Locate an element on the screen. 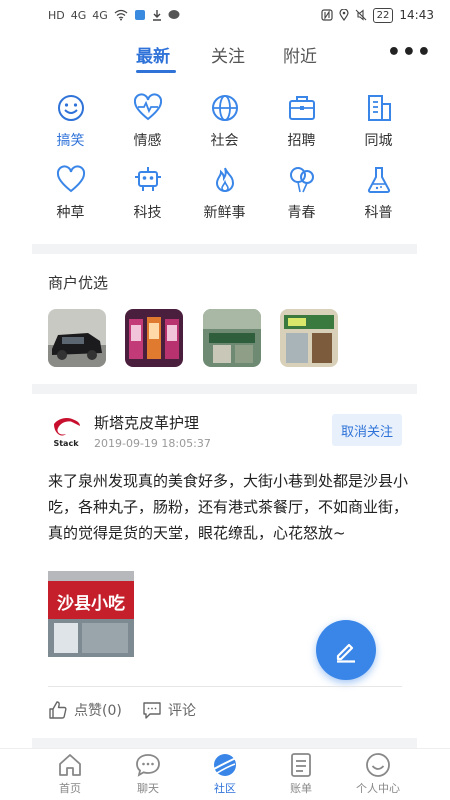 This screenshot has height=800, width=450. merchant-thumb-arcade is located at coordinates (154, 338).